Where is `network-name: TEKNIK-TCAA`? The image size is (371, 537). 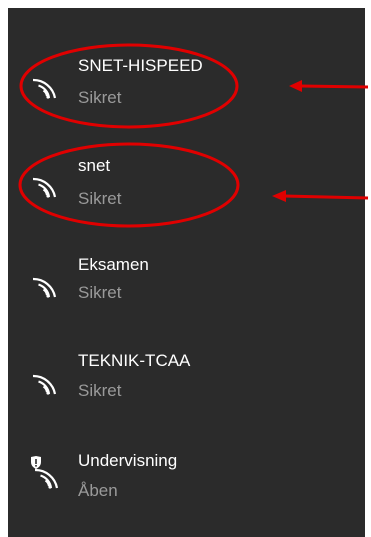
network-name: TEKNIK-TCAA is located at coordinates (134, 360).